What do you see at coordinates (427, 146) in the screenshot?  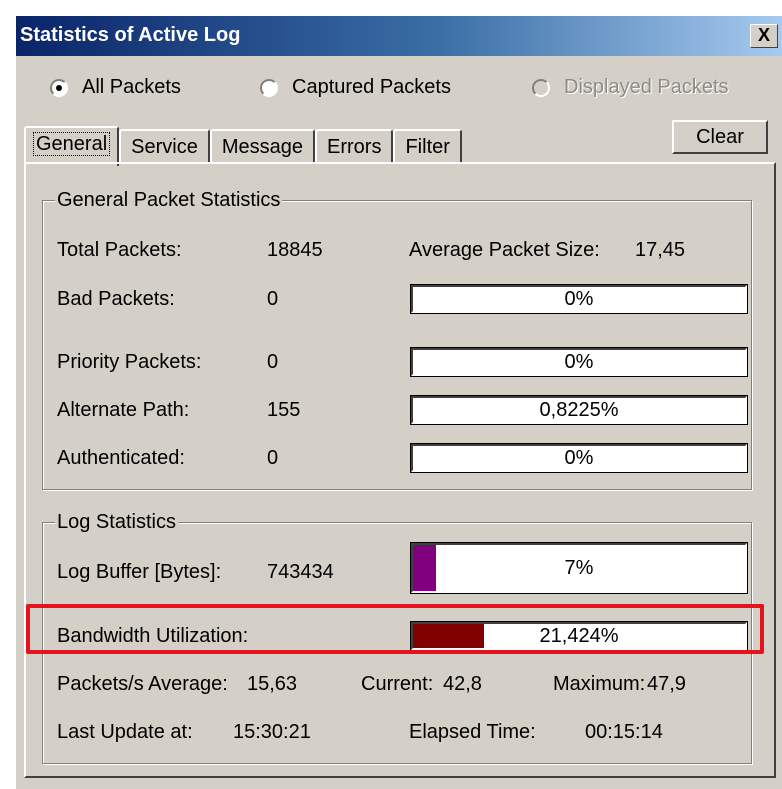 I see `tab-filter: Filter` at bounding box center [427, 146].